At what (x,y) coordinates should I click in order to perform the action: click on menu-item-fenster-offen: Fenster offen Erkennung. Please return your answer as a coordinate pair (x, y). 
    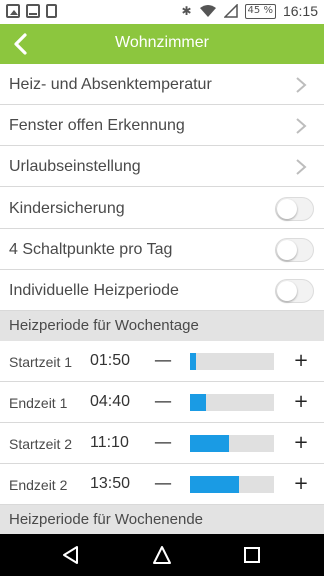
    Looking at the image, I should click on (162, 125).